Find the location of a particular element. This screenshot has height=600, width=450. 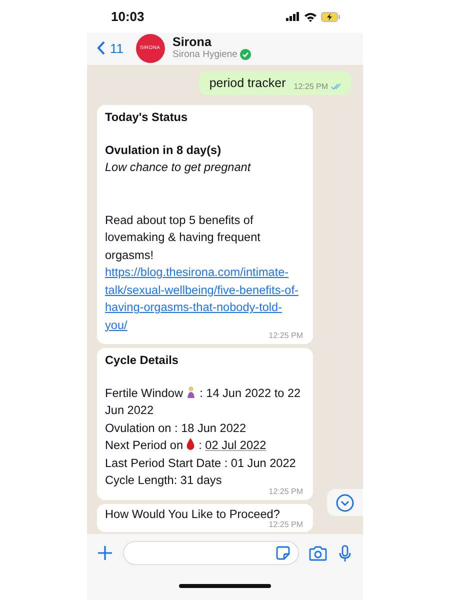

camera-button is located at coordinates (318, 553).